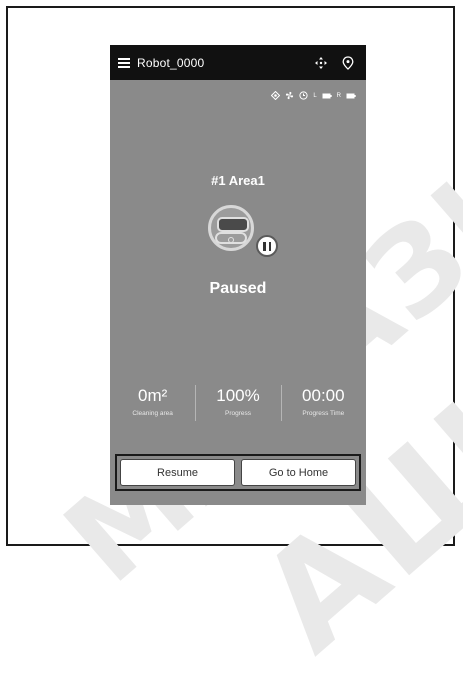 The height and width of the screenshot is (683, 463). Describe the element at coordinates (238, 288) in the screenshot. I see `cleaning-status: Paused` at that location.